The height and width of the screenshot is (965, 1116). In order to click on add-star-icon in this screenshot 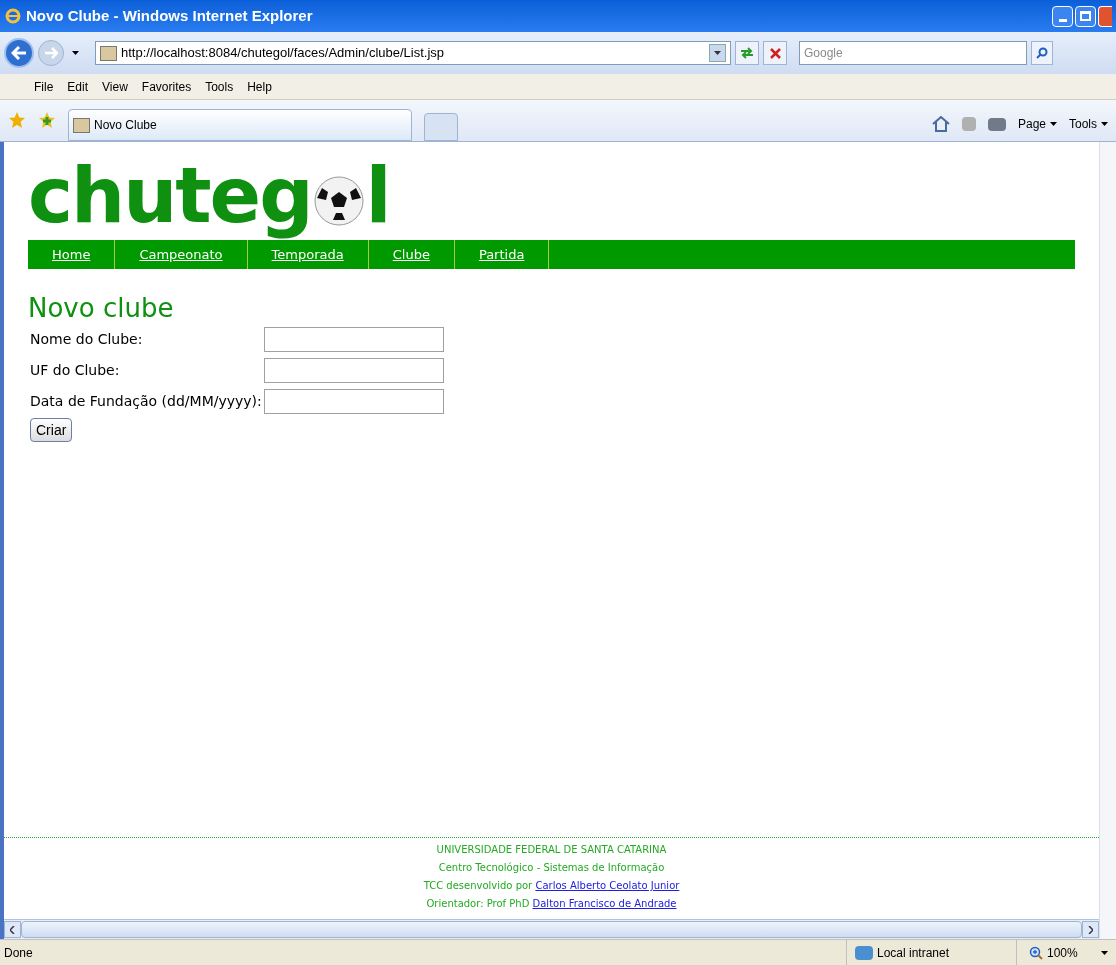, I will do `click(47, 120)`.